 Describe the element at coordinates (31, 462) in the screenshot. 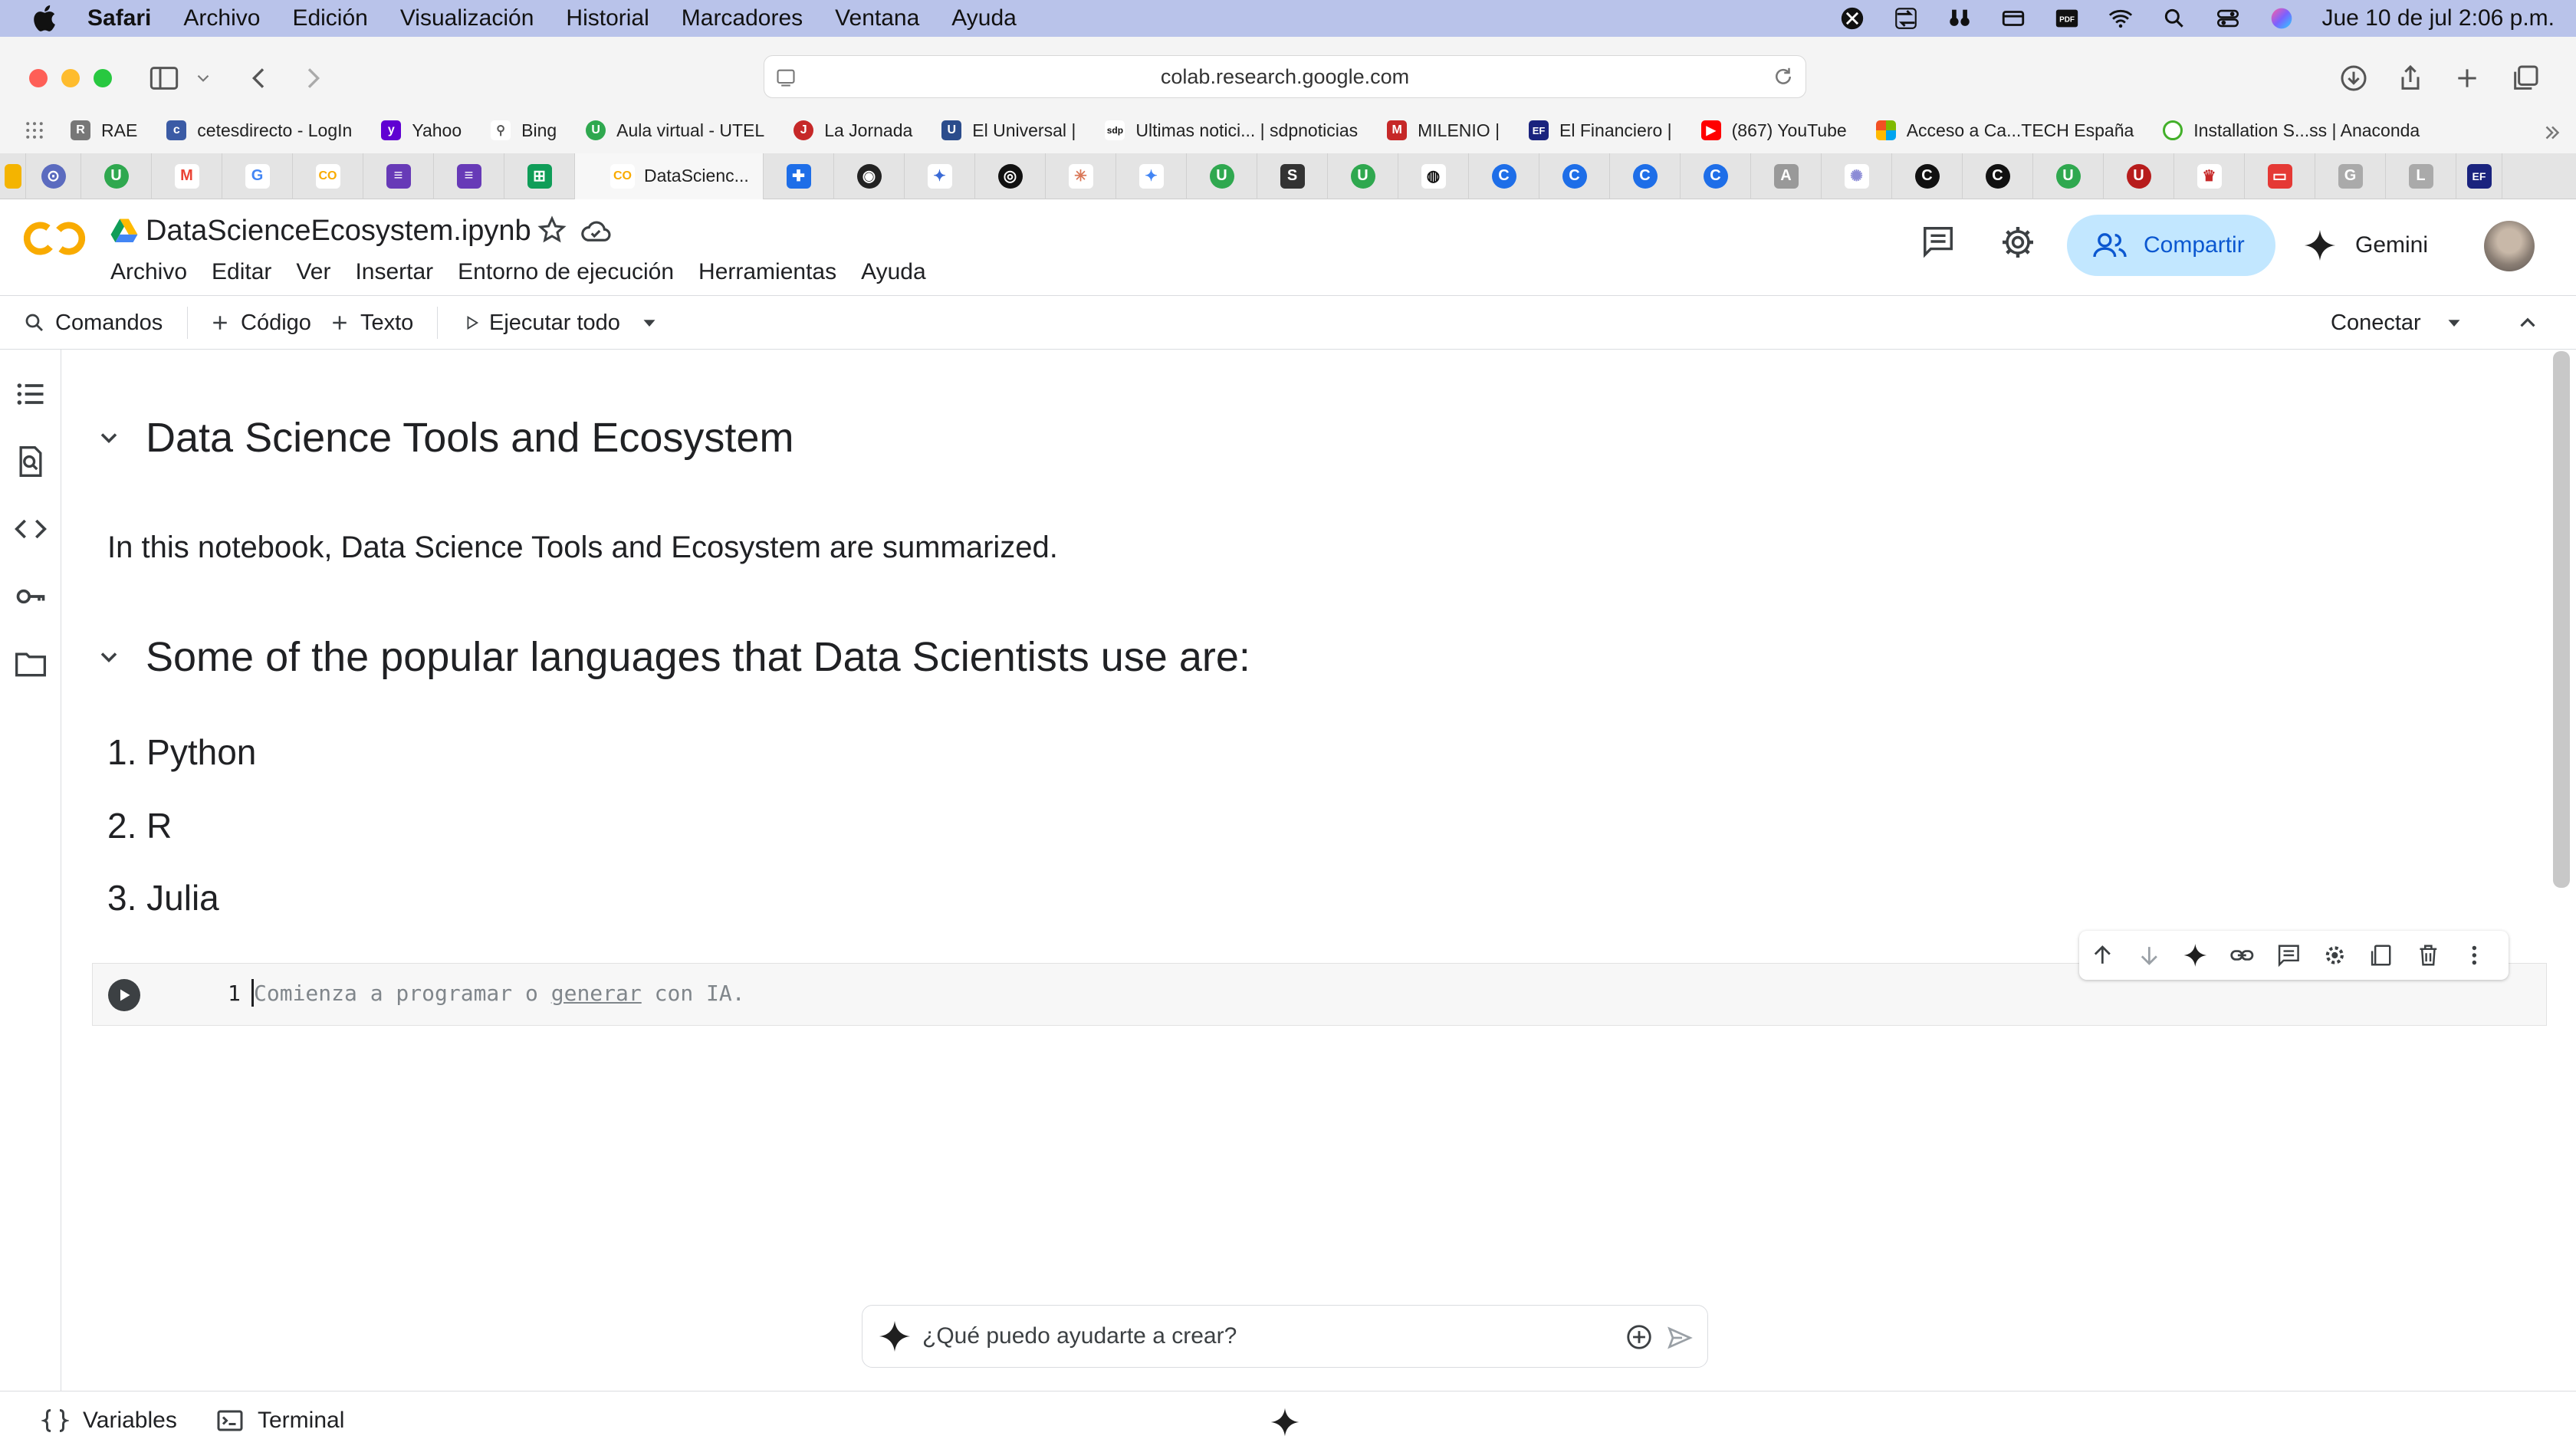

I see `find-replace-icon` at that location.